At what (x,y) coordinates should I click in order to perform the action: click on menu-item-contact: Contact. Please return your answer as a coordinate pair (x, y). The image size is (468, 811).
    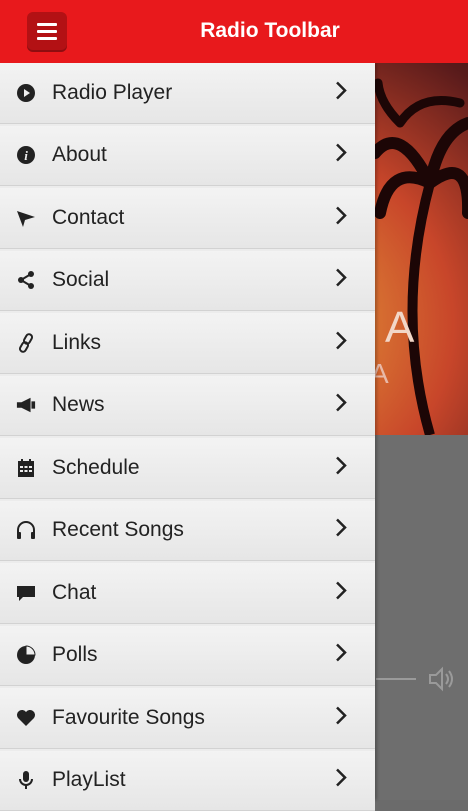
    Looking at the image, I should click on (187, 218).